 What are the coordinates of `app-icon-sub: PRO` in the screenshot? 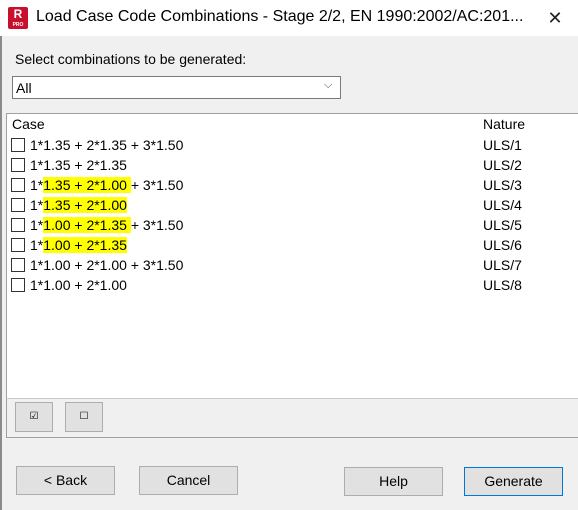 It's located at (18, 25).